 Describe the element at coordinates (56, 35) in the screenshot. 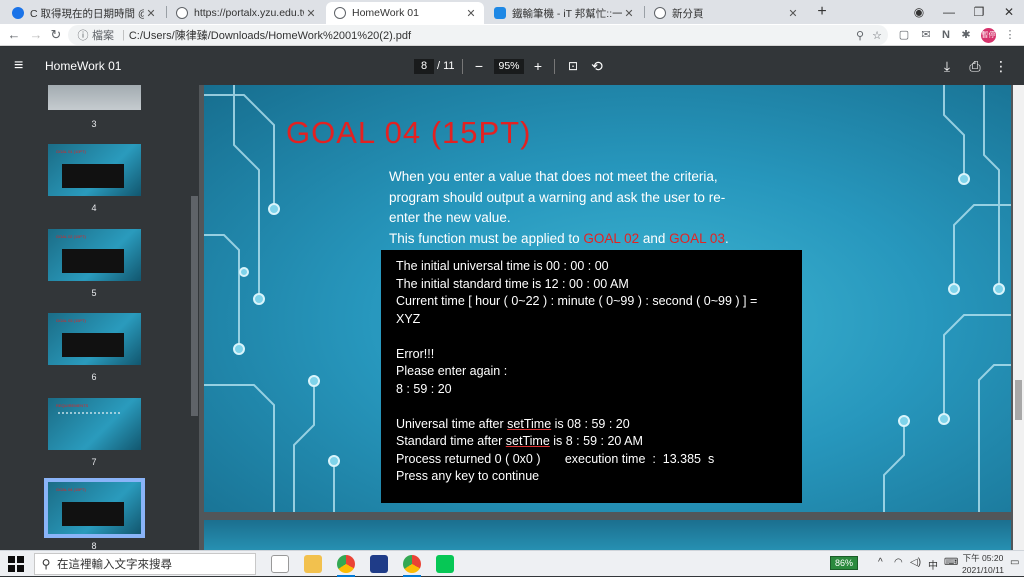

I see `reload-icon: ↻` at that location.